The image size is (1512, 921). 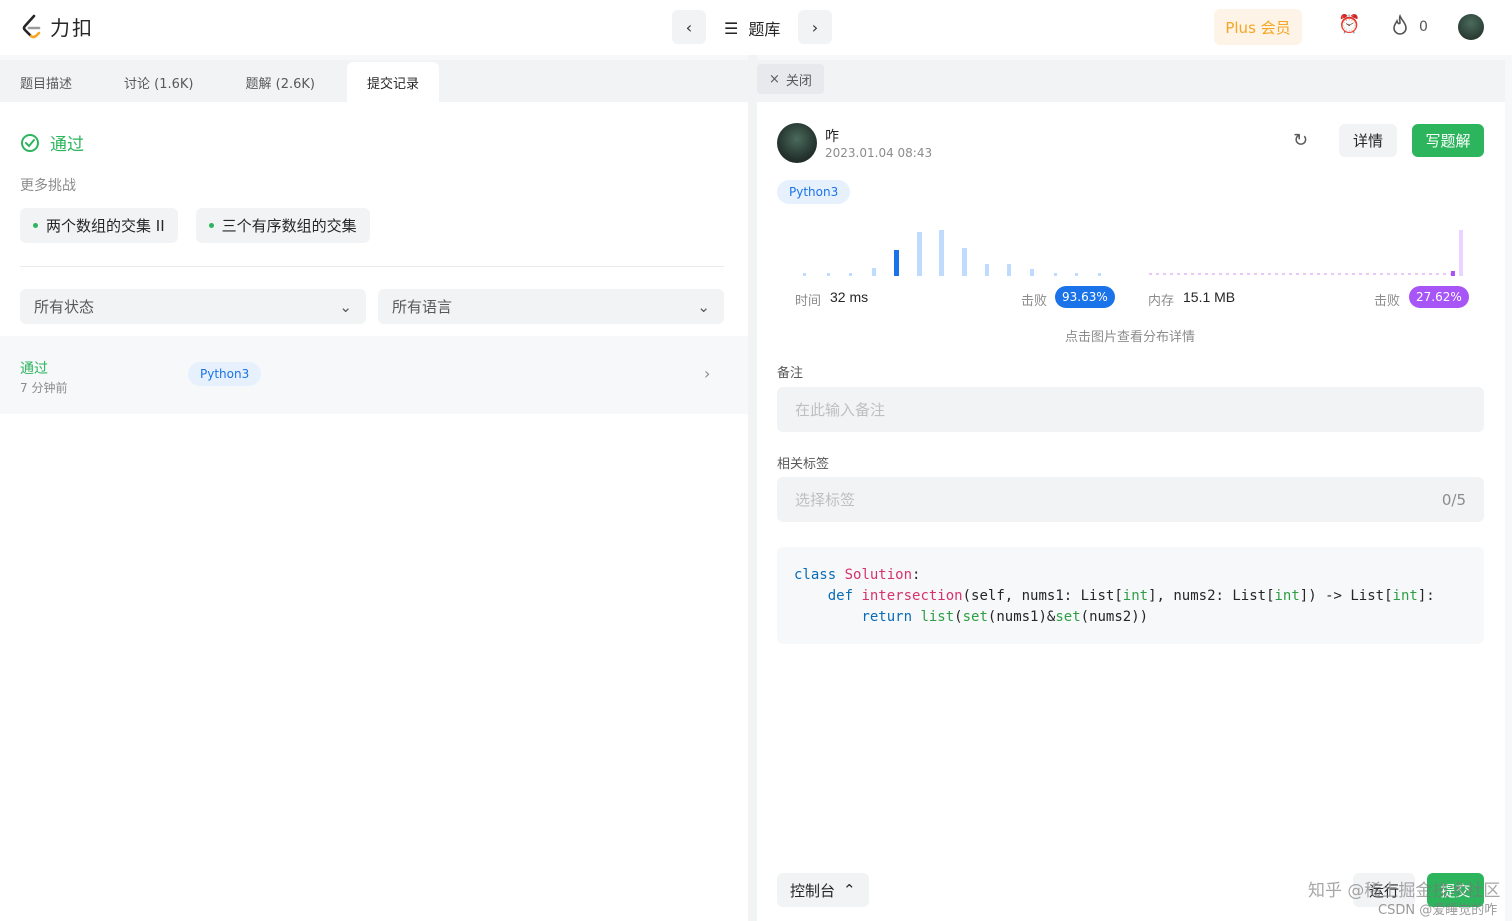 What do you see at coordinates (1439, 297) in the screenshot?
I see `memory-beat-badge: 27.62%` at bounding box center [1439, 297].